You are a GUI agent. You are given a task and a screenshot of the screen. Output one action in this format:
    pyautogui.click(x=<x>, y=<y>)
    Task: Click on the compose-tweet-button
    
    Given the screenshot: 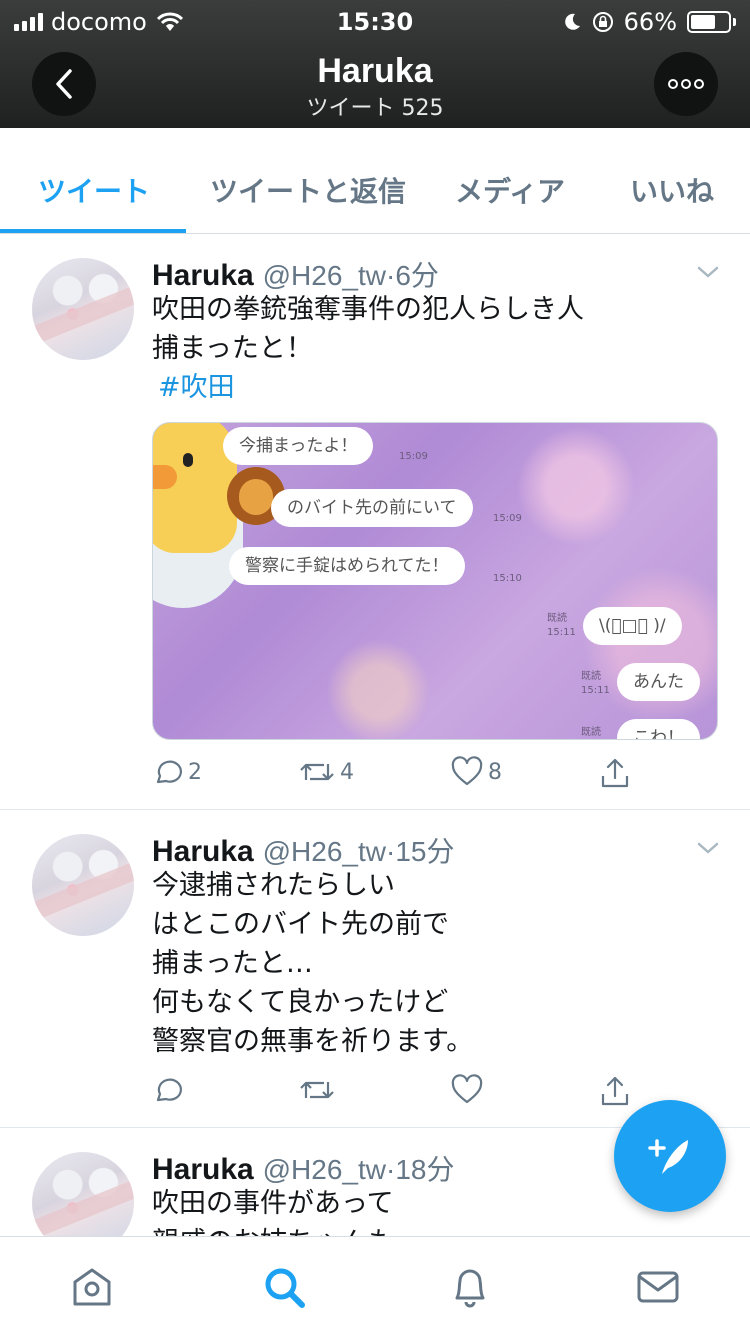 What is the action you would take?
    pyautogui.click(x=670, y=1156)
    